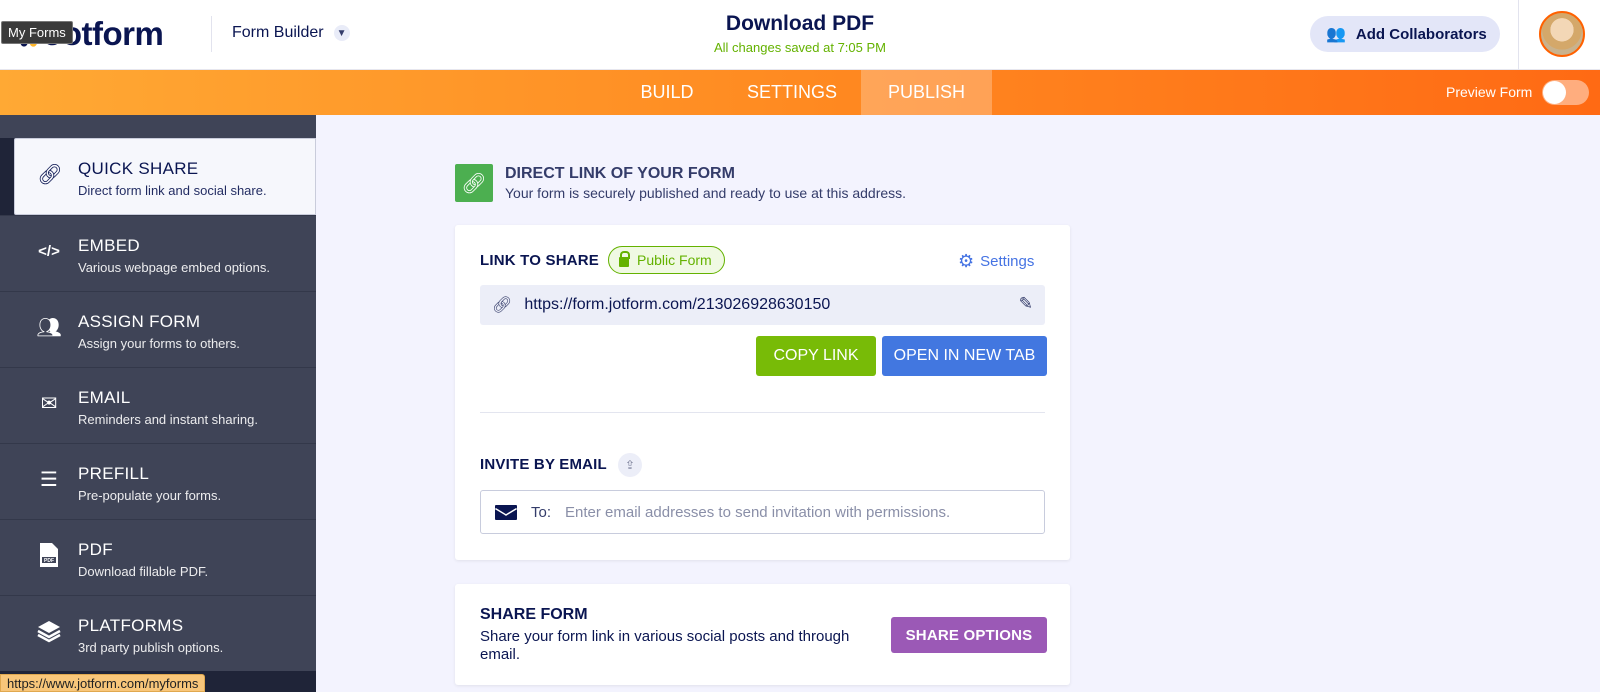  I want to click on to-label: To:, so click(541, 512).